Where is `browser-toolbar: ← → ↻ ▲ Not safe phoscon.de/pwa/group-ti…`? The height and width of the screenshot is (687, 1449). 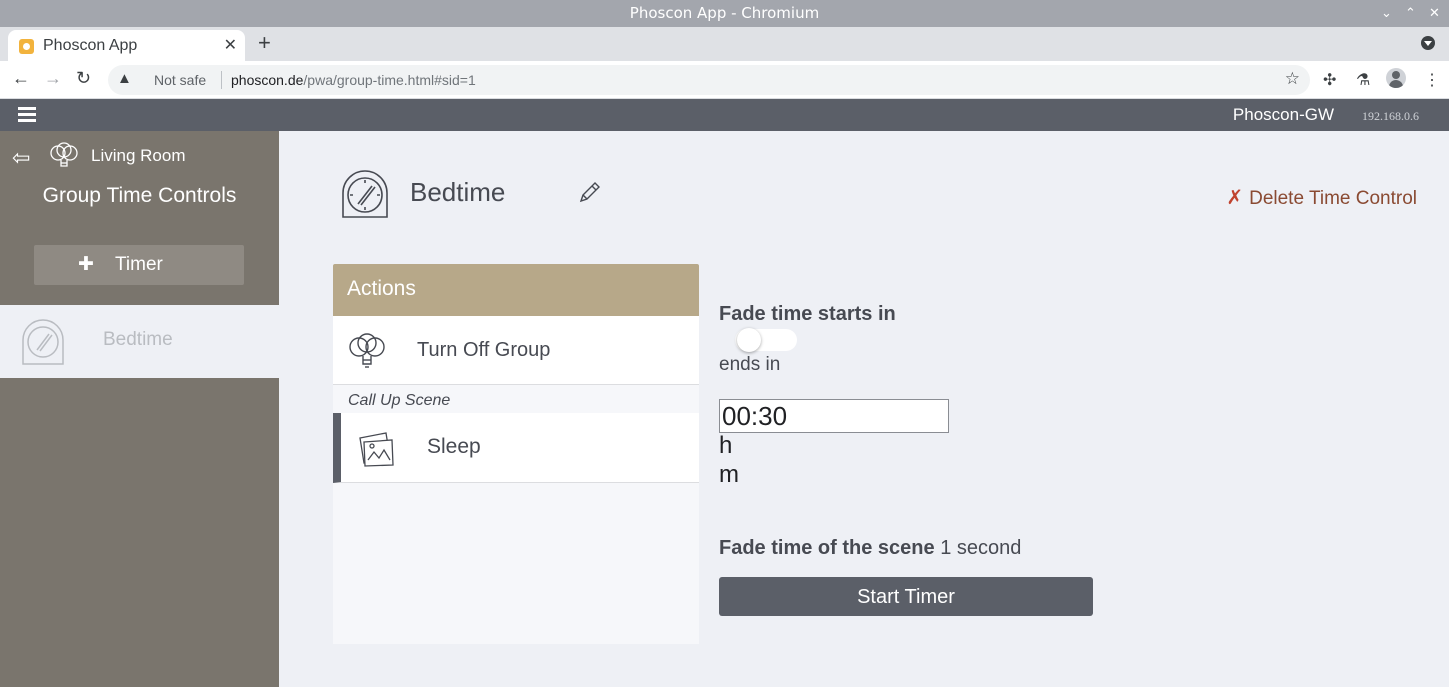 browser-toolbar: ← → ↻ ▲ Not safe phoscon.de/pwa/group-ti… is located at coordinates (724, 80).